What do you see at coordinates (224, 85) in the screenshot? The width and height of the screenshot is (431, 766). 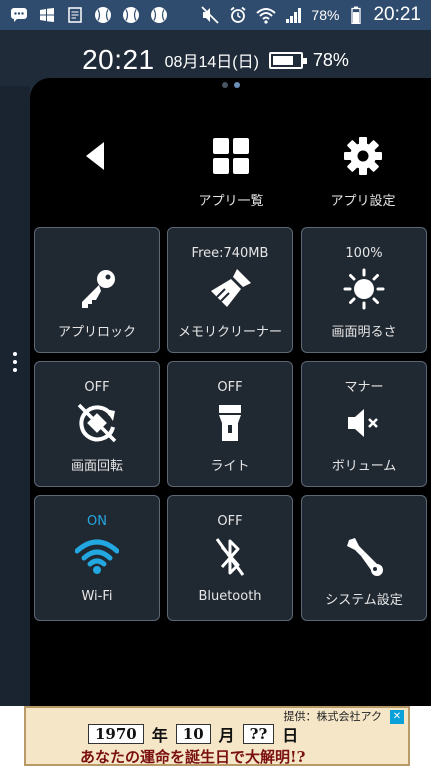 I see `page-dot` at bounding box center [224, 85].